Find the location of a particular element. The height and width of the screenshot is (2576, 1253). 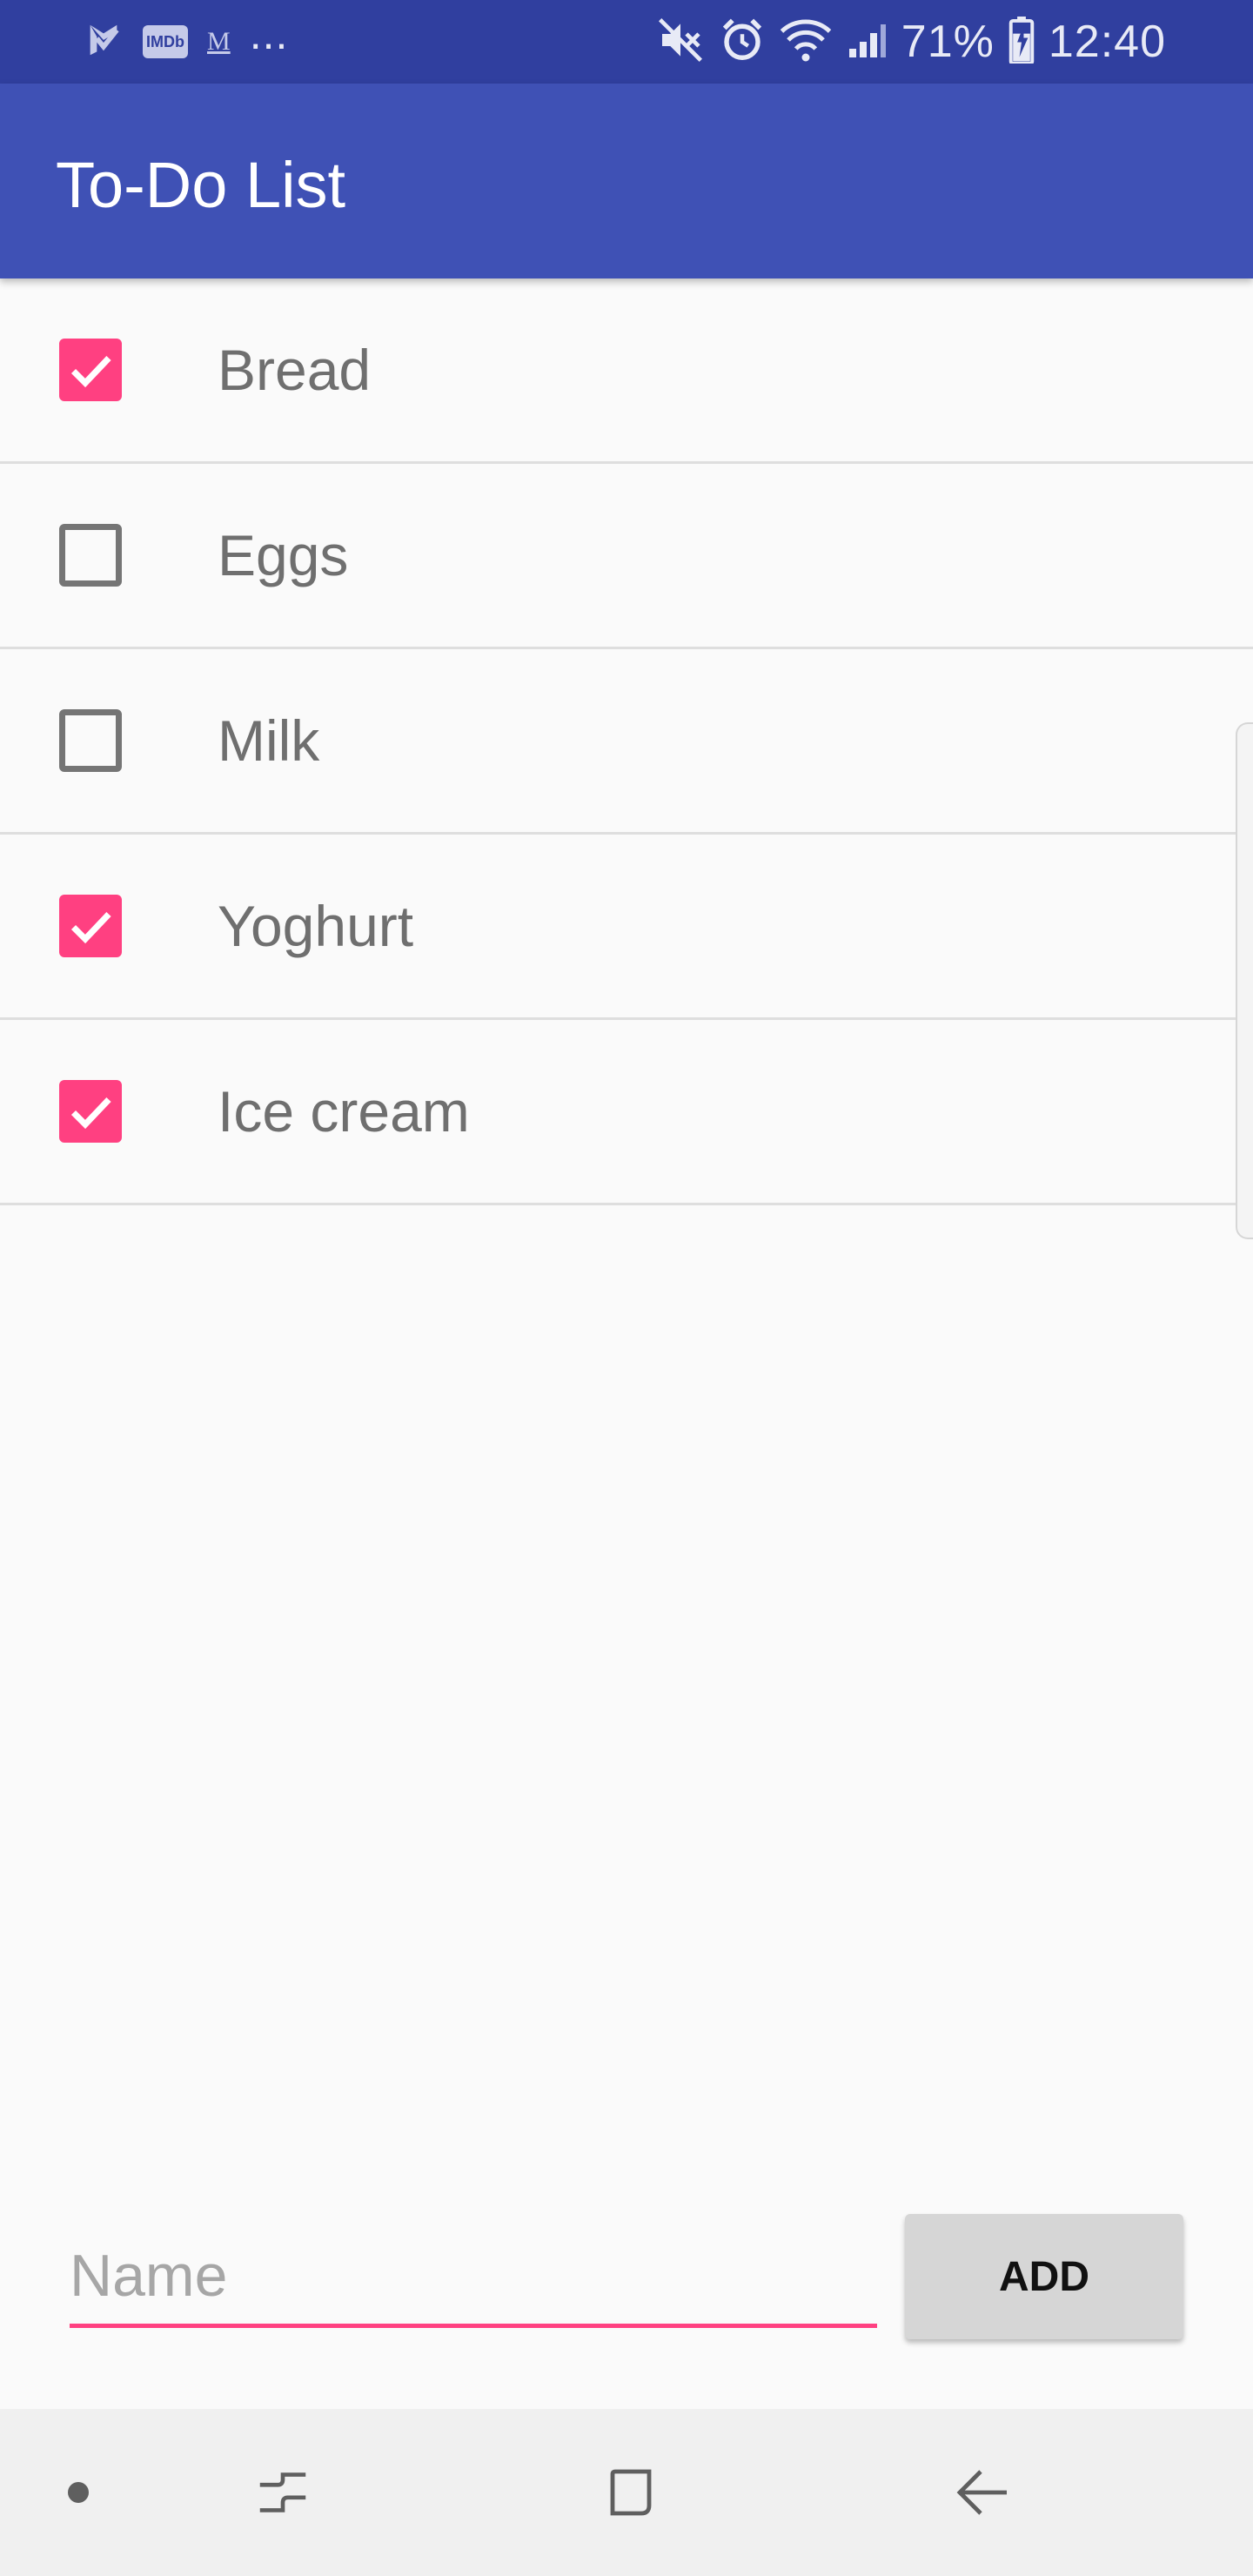

checkmark-flag-icon is located at coordinates (104, 42).